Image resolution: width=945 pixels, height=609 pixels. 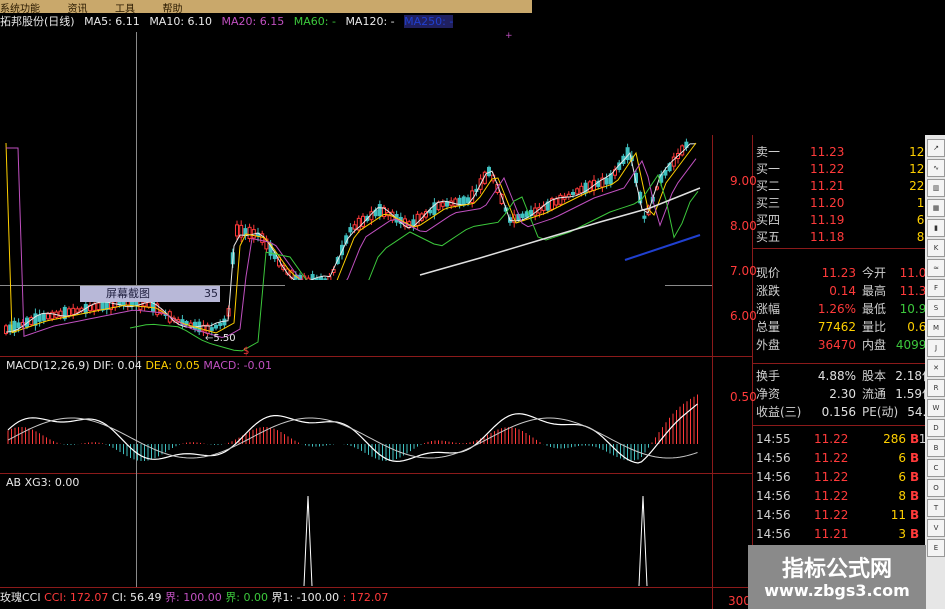 What do you see at coordinates (475, 317) in the screenshot?
I see `redacted-area` at bounding box center [475, 317].